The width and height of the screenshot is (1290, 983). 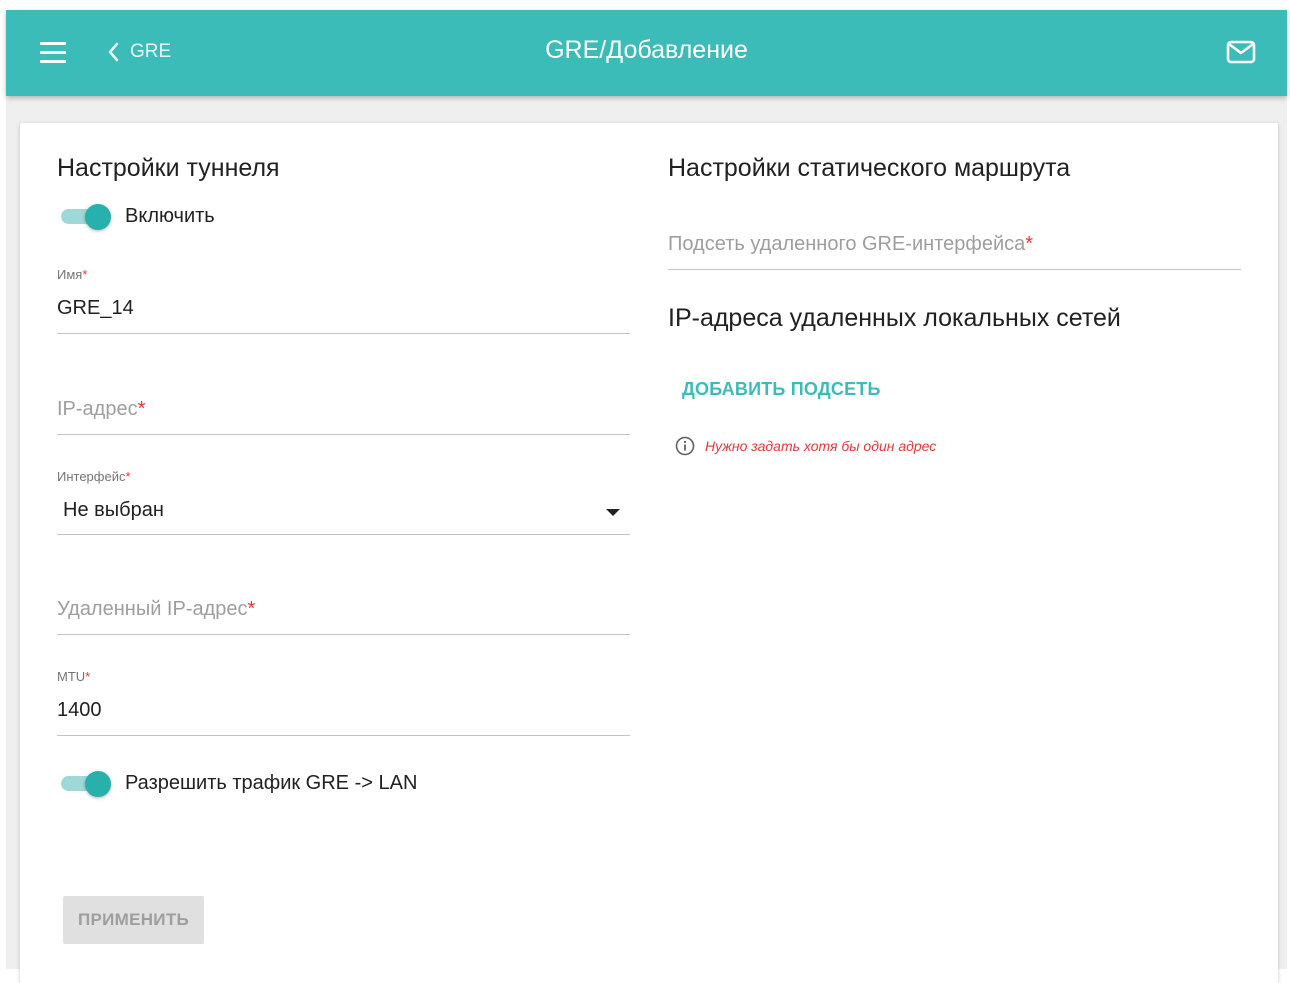 What do you see at coordinates (271, 783) in the screenshot?
I see `allow-traffic-label: Разрешить трафик GRE -> LAN` at bounding box center [271, 783].